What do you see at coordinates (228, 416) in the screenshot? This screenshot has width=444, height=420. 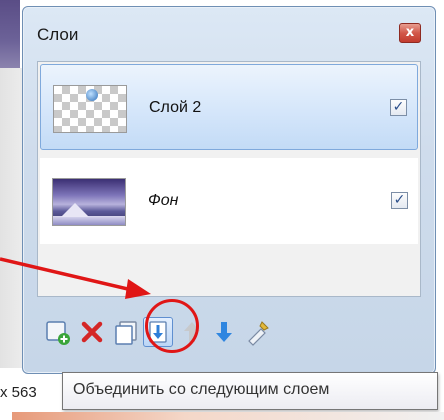 I see `bottom-strip` at bounding box center [228, 416].